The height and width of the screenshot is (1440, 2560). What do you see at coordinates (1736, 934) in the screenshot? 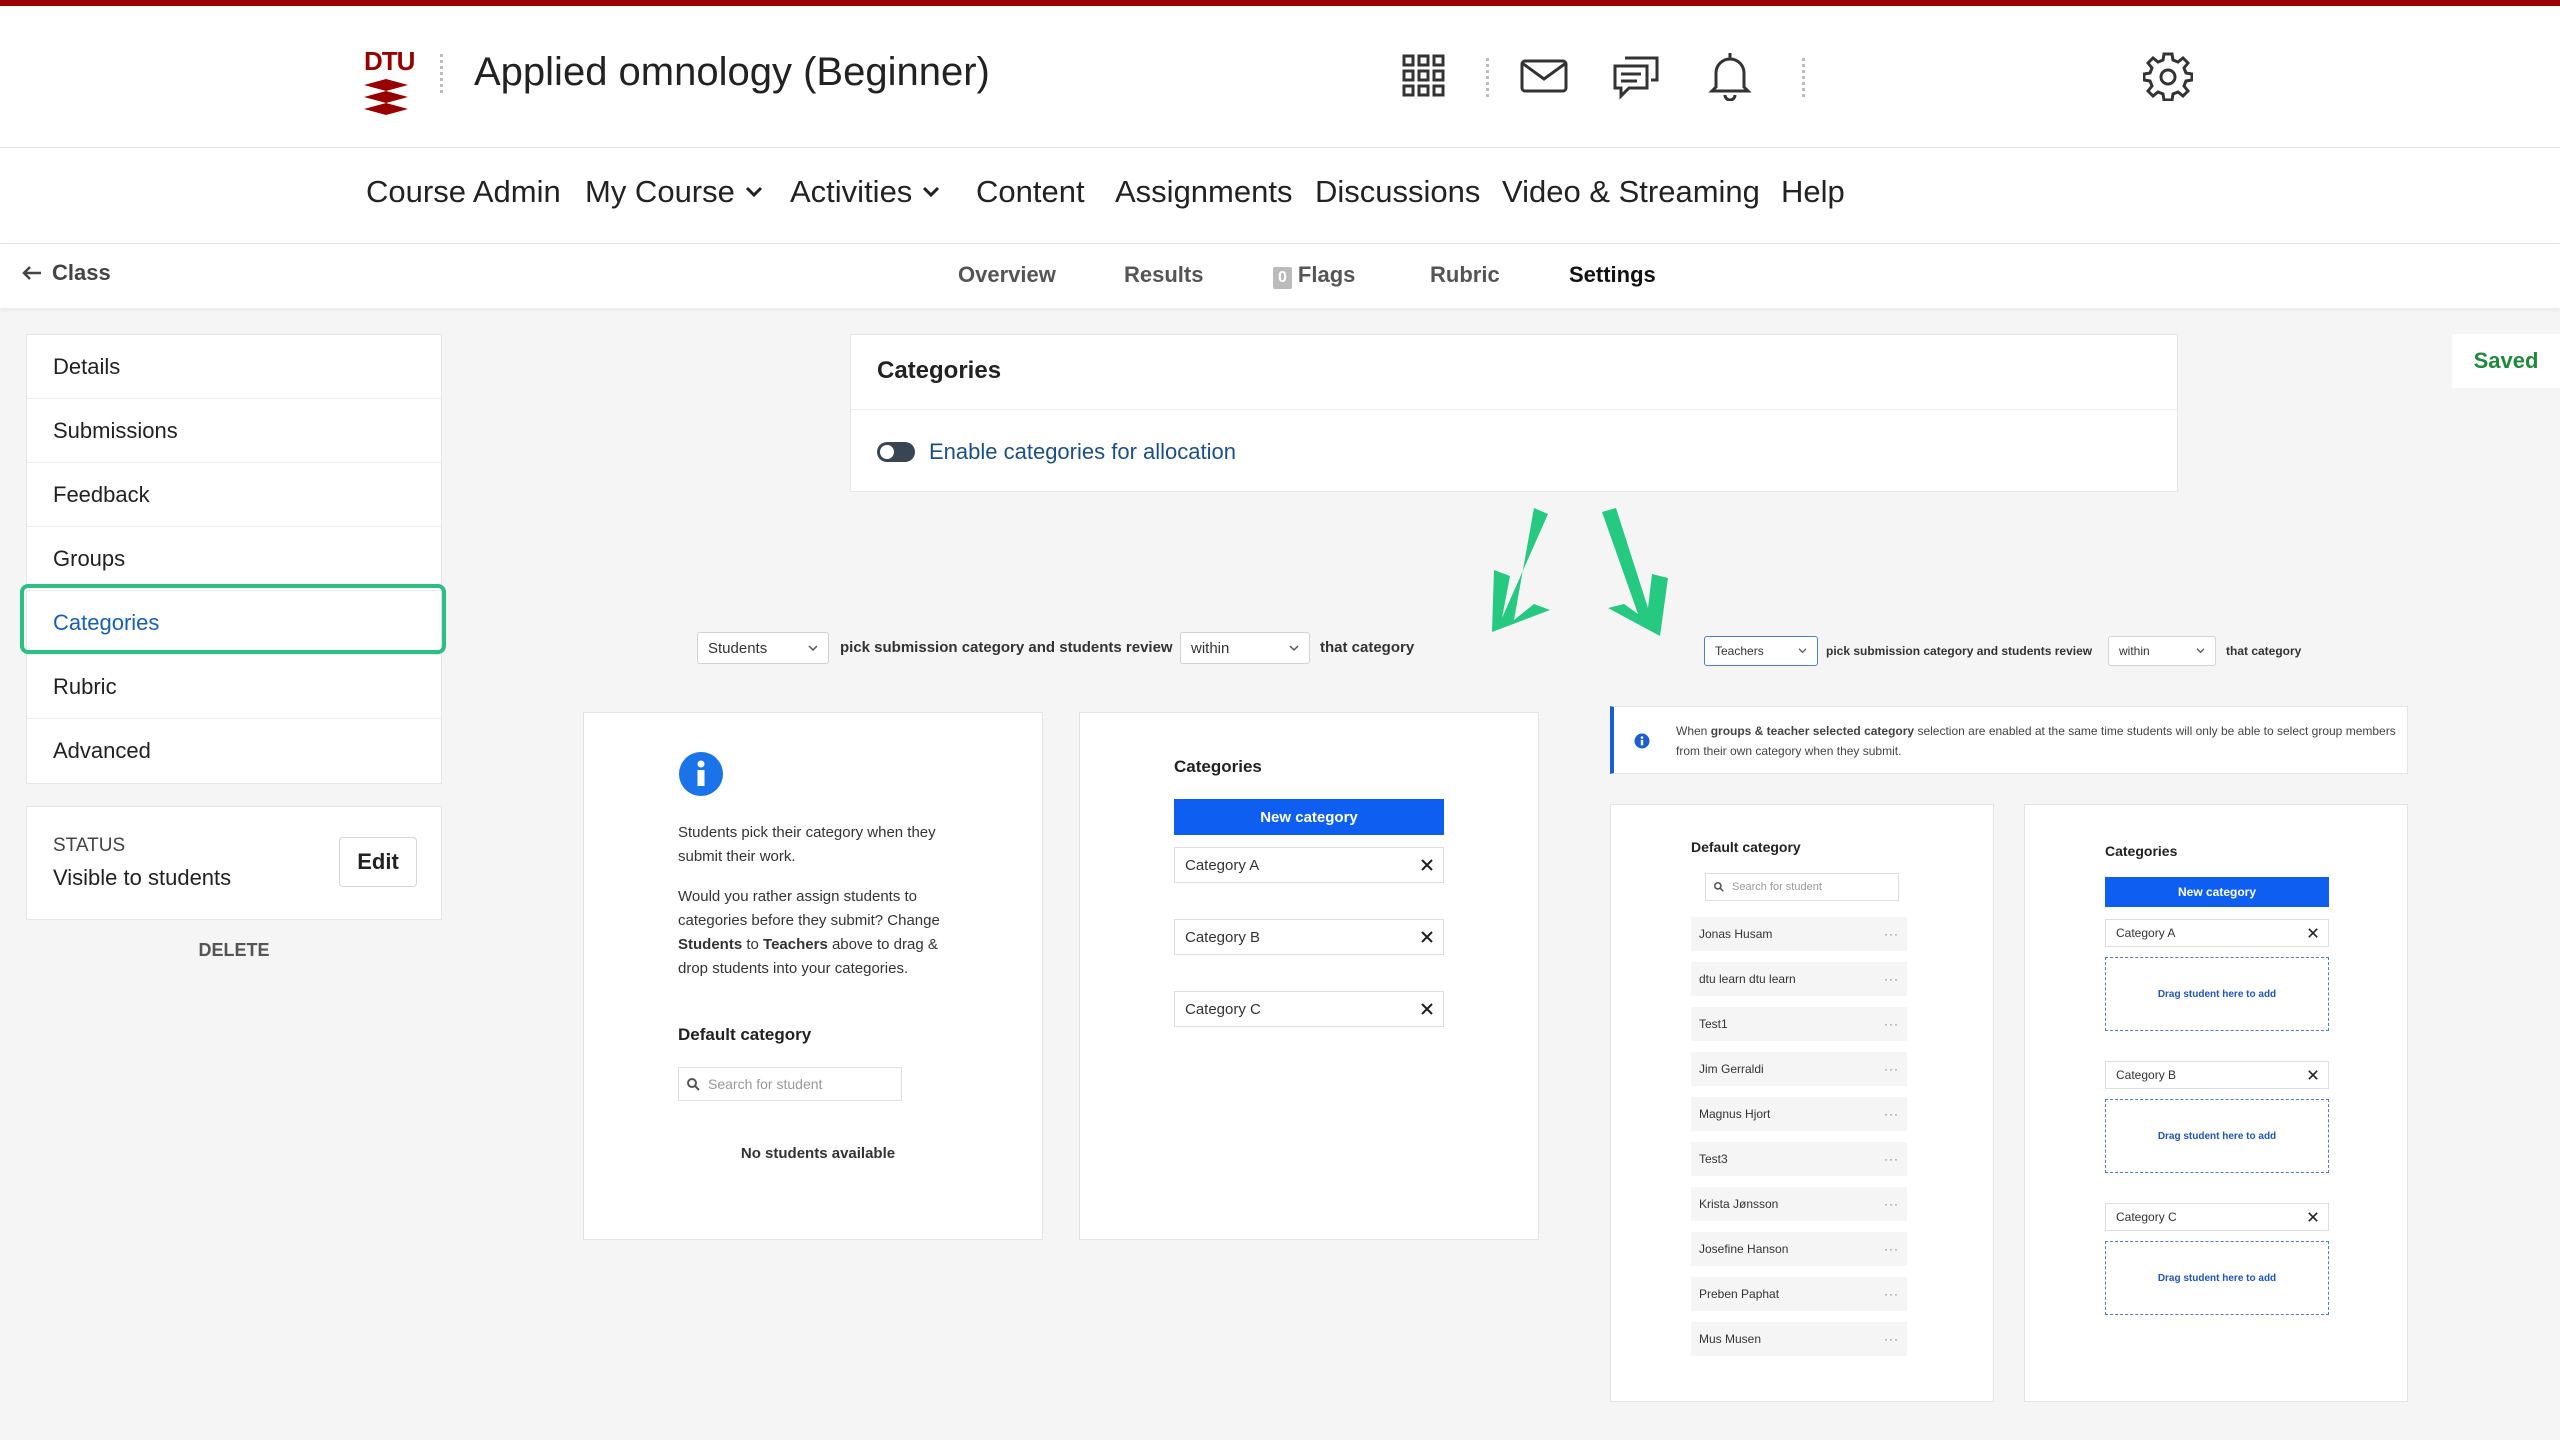
I see `student-name: Jonas Husam` at bounding box center [1736, 934].